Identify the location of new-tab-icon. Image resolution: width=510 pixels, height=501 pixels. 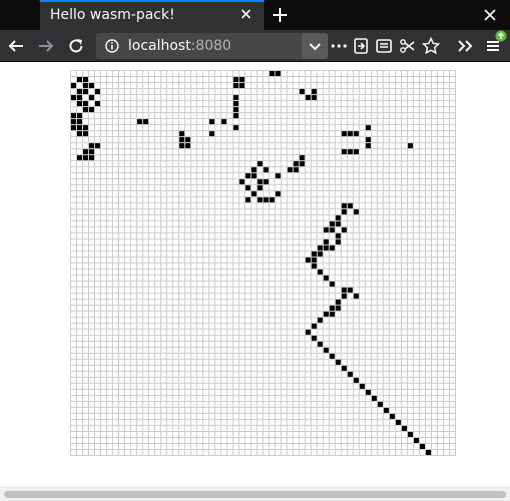
(280, 15).